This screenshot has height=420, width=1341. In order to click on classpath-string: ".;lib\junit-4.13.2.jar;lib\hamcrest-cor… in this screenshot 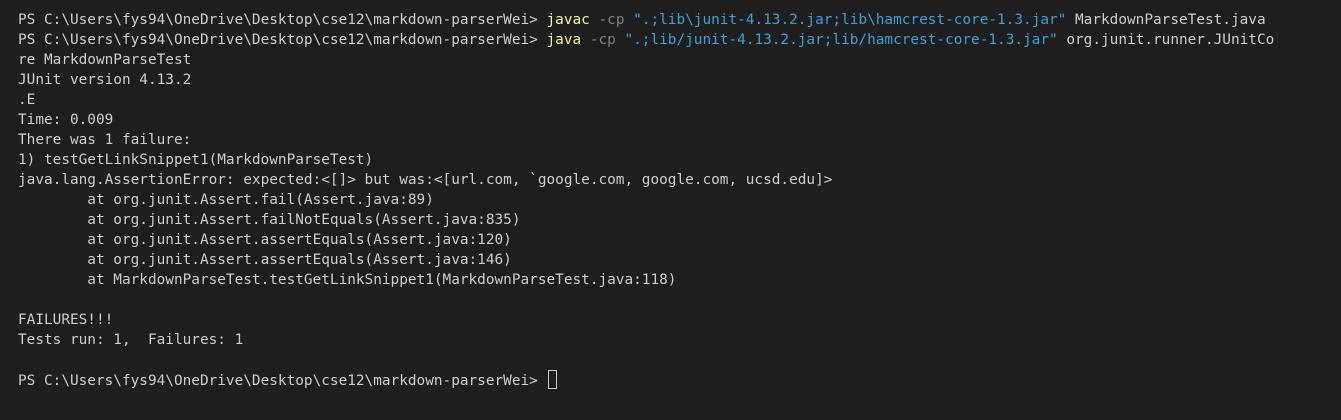, I will do `click(850, 20)`.